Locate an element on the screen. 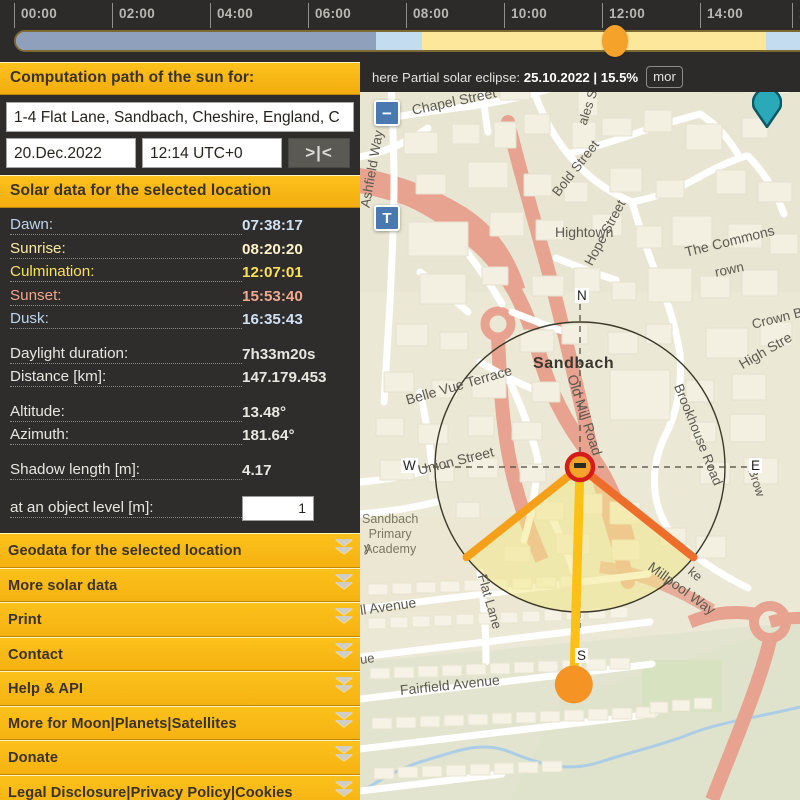  accordion-item-label: More solar data is located at coordinates (63, 585).